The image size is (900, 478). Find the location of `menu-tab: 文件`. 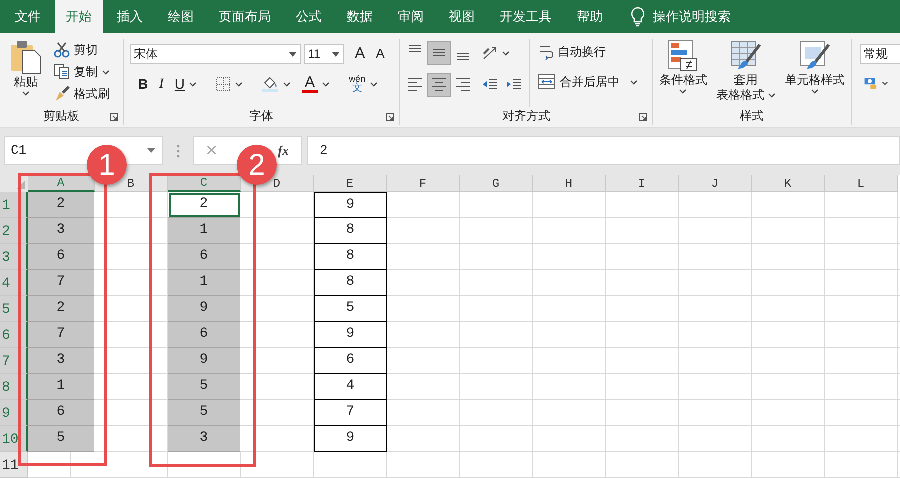

menu-tab: 文件 is located at coordinates (28, 16).